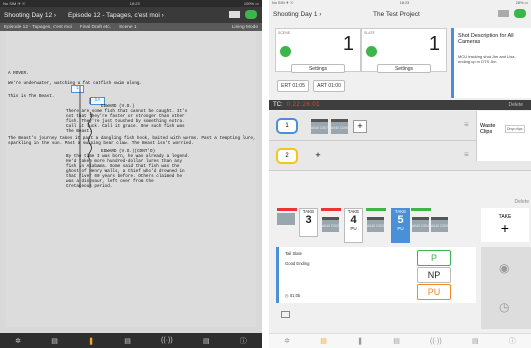  Describe the element at coordinates (278, 105) in the screenshot. I see `tc-label: TC:` at that location.